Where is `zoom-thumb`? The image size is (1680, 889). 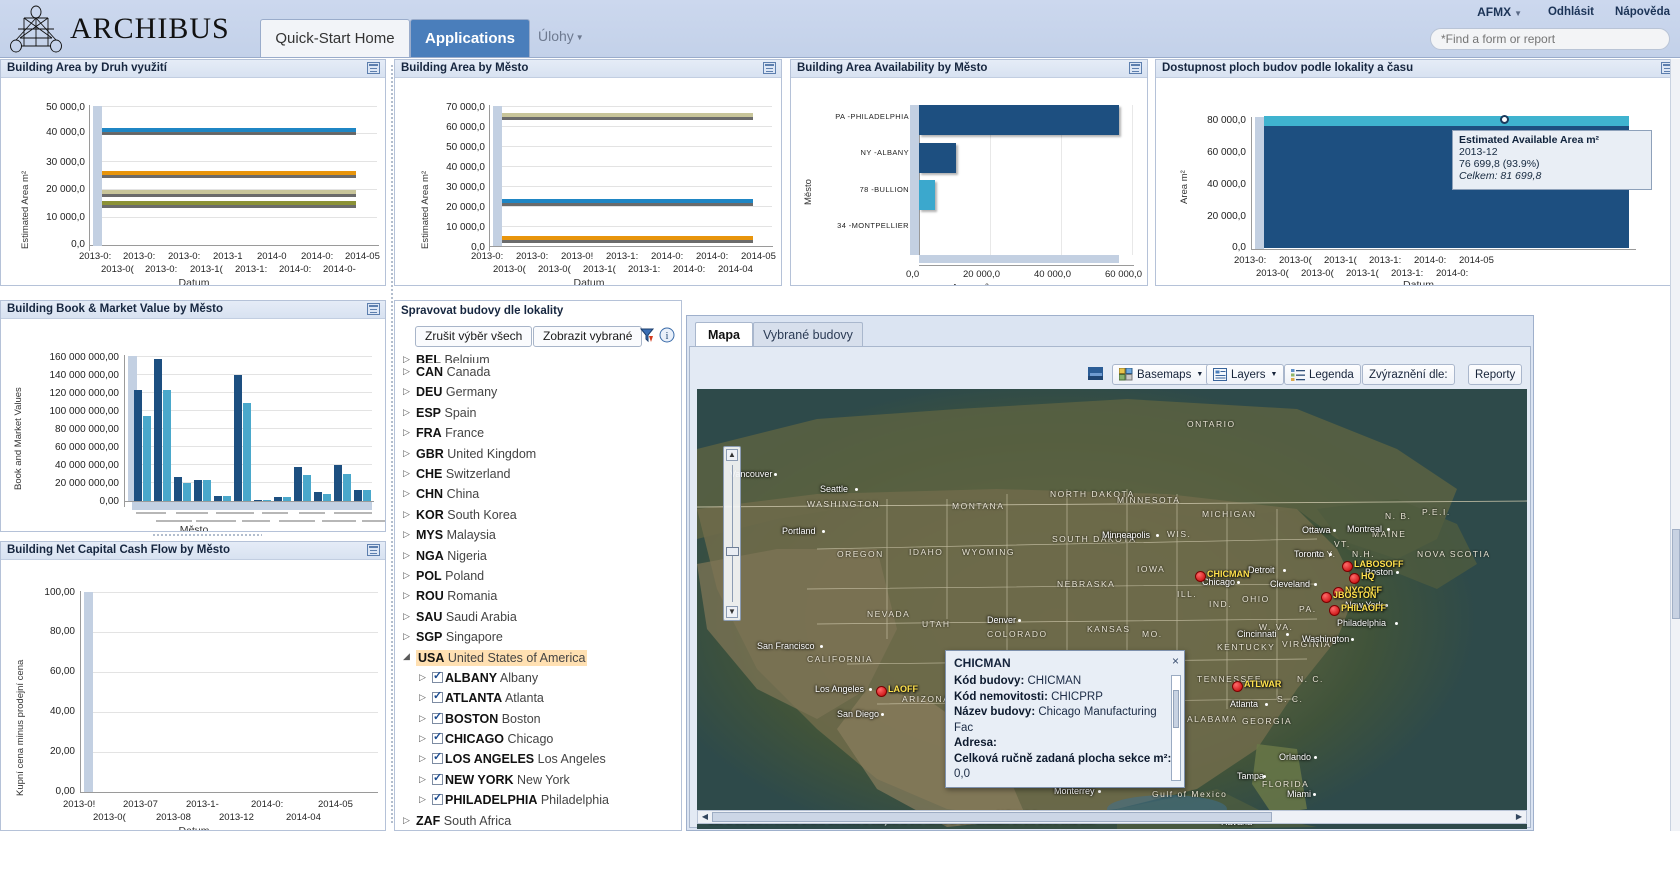
zoom-thumb is located at coordinates (732, 551).